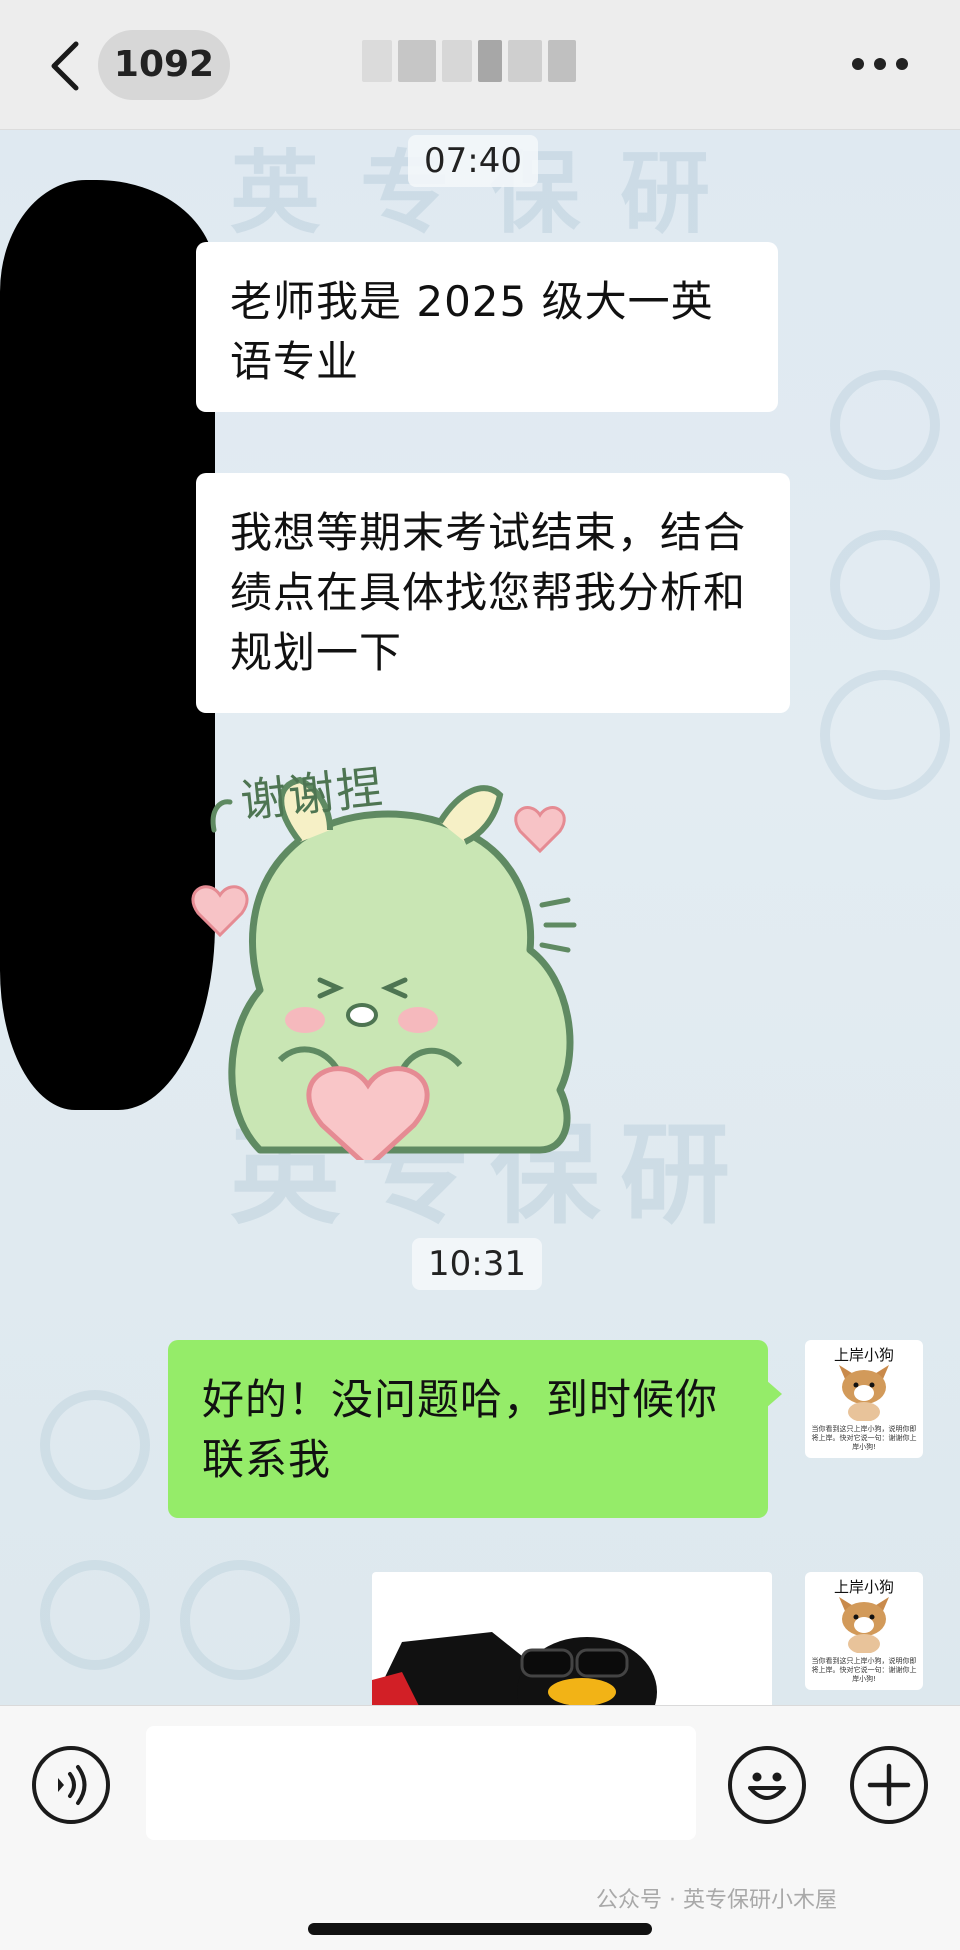 The image size is (960, 1950). I want to click on emoji-icon, so click(767, 1786).